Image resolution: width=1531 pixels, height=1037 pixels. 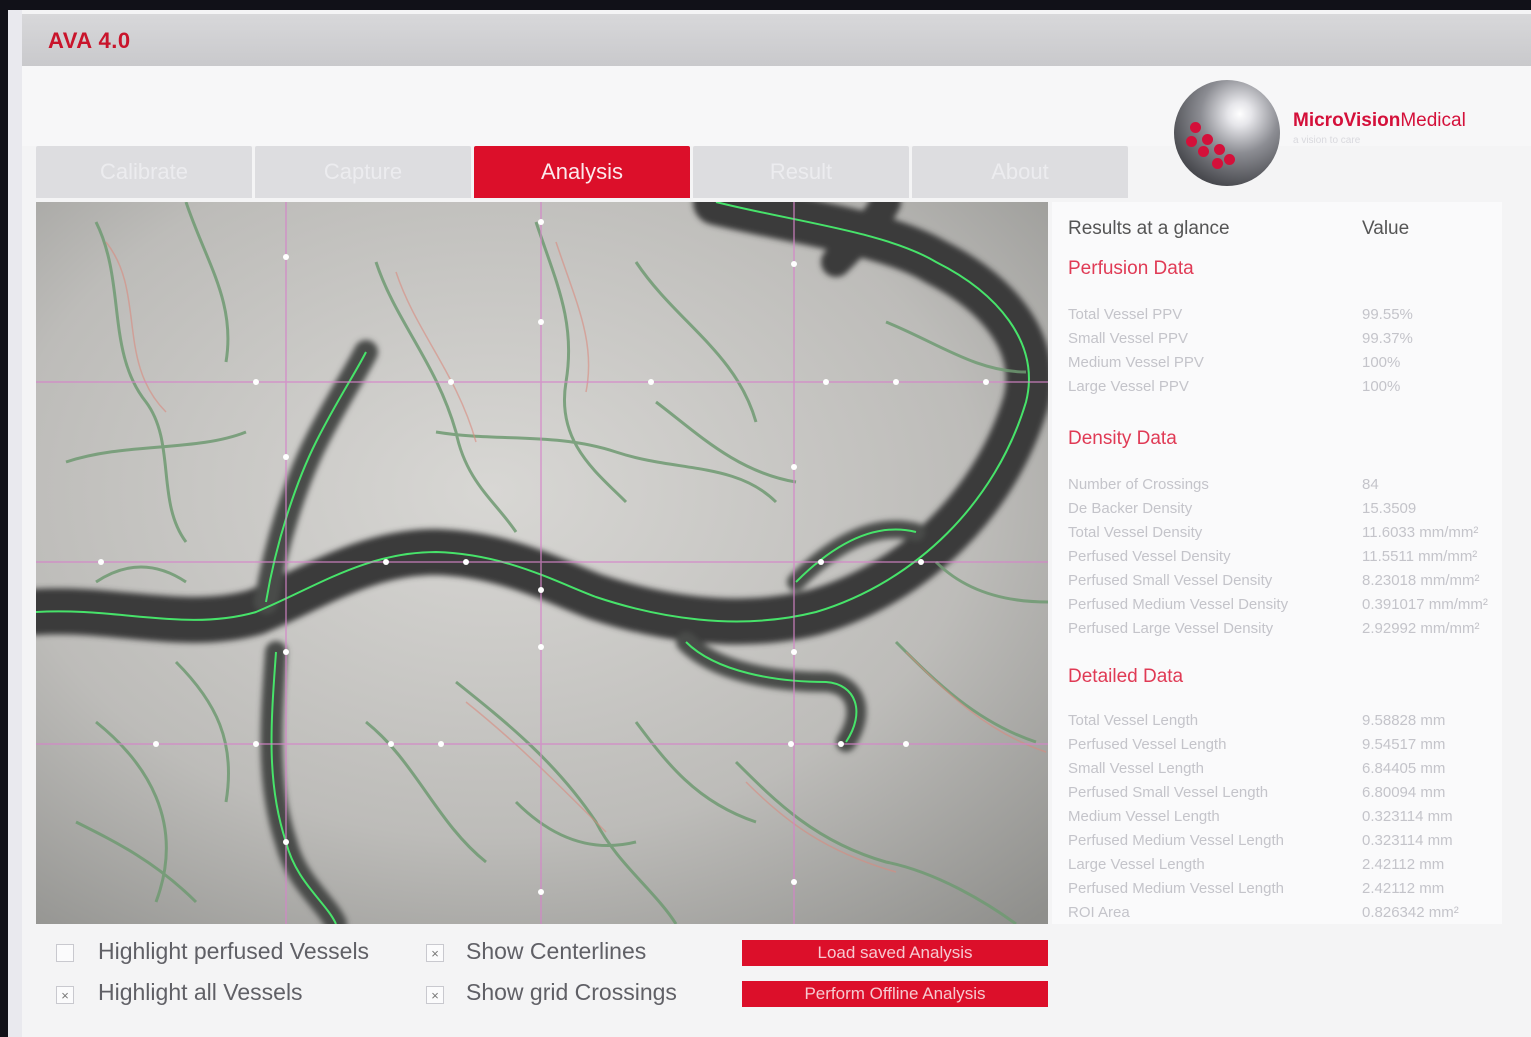 I want to click on tab-capture: Capture, so click(x=363, y=172).